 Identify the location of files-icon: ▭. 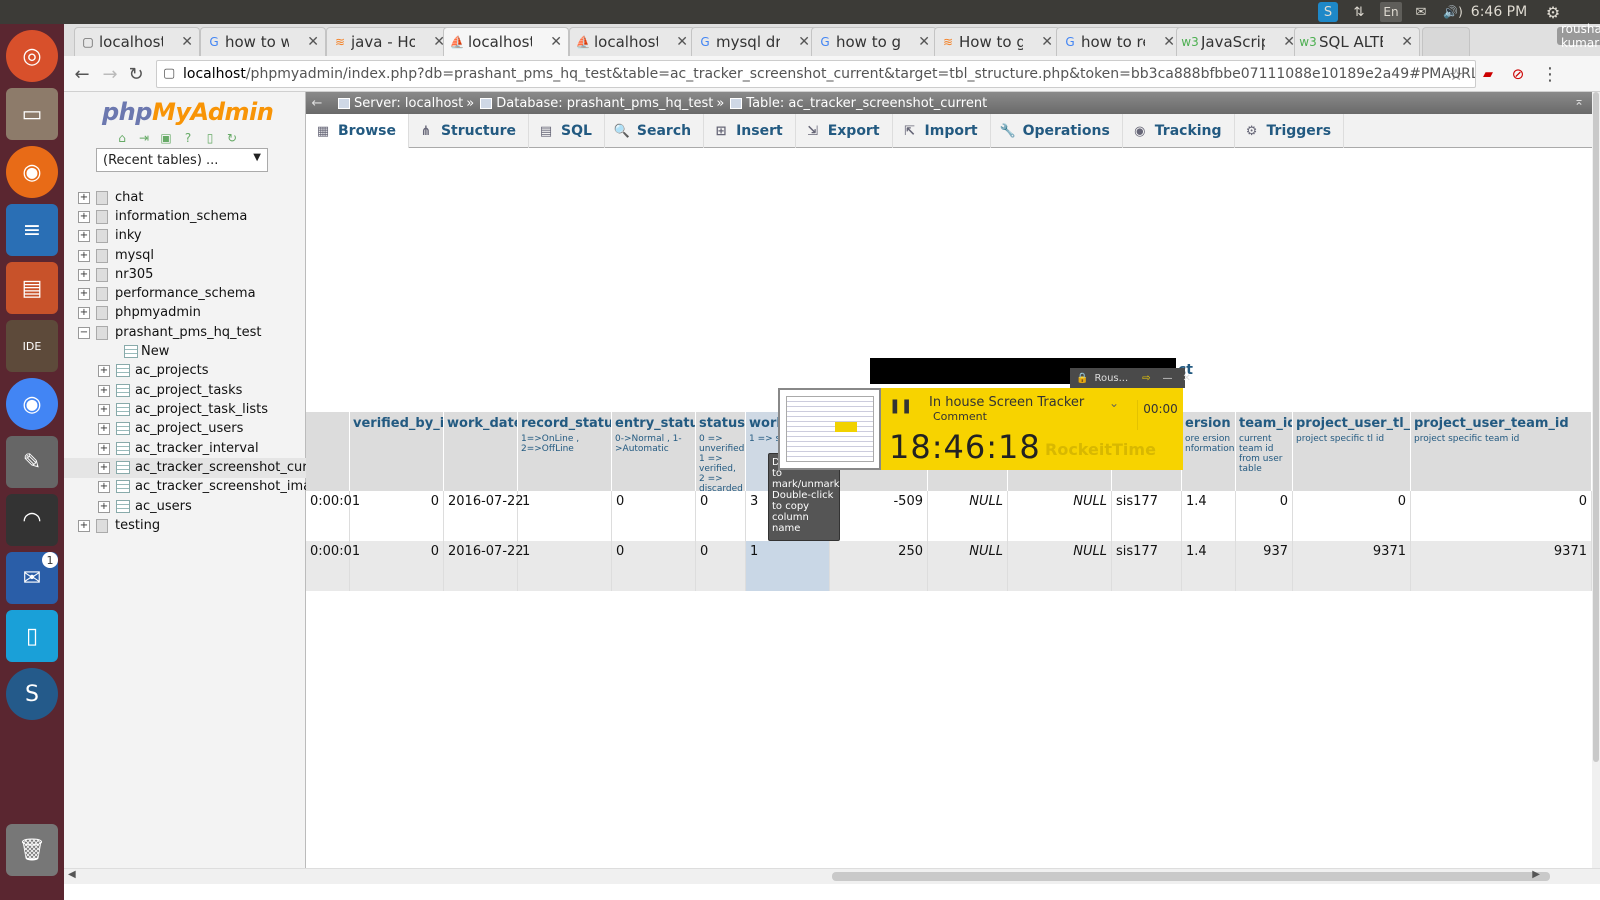
(32, 114).